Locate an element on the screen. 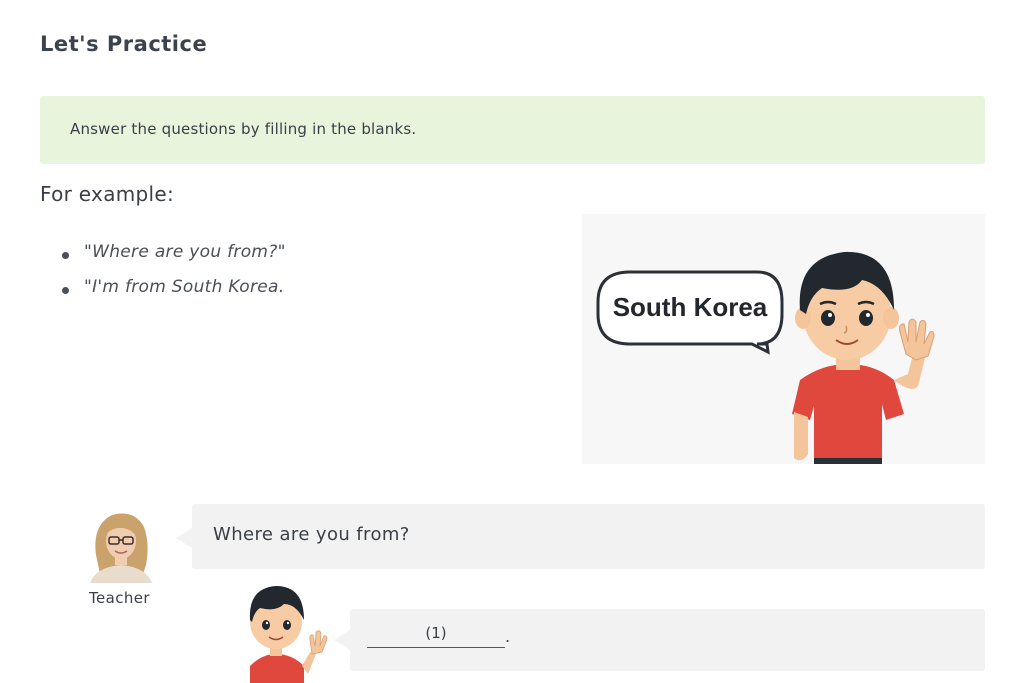 This screenshot has width=1024, height=683. boy-waving-icon is located at coordinates (288, 634).